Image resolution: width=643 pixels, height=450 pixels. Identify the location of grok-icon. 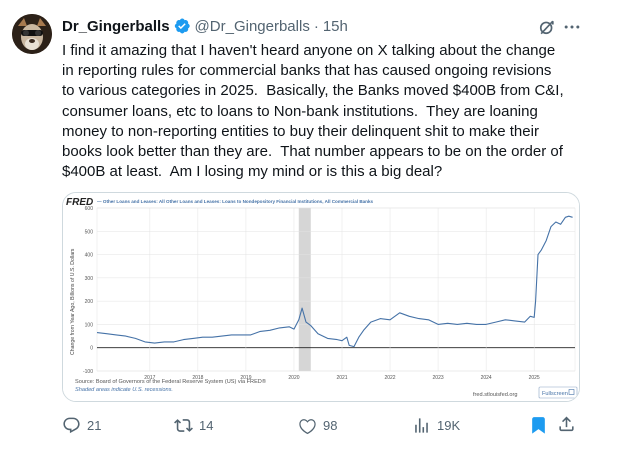
(547, 27).